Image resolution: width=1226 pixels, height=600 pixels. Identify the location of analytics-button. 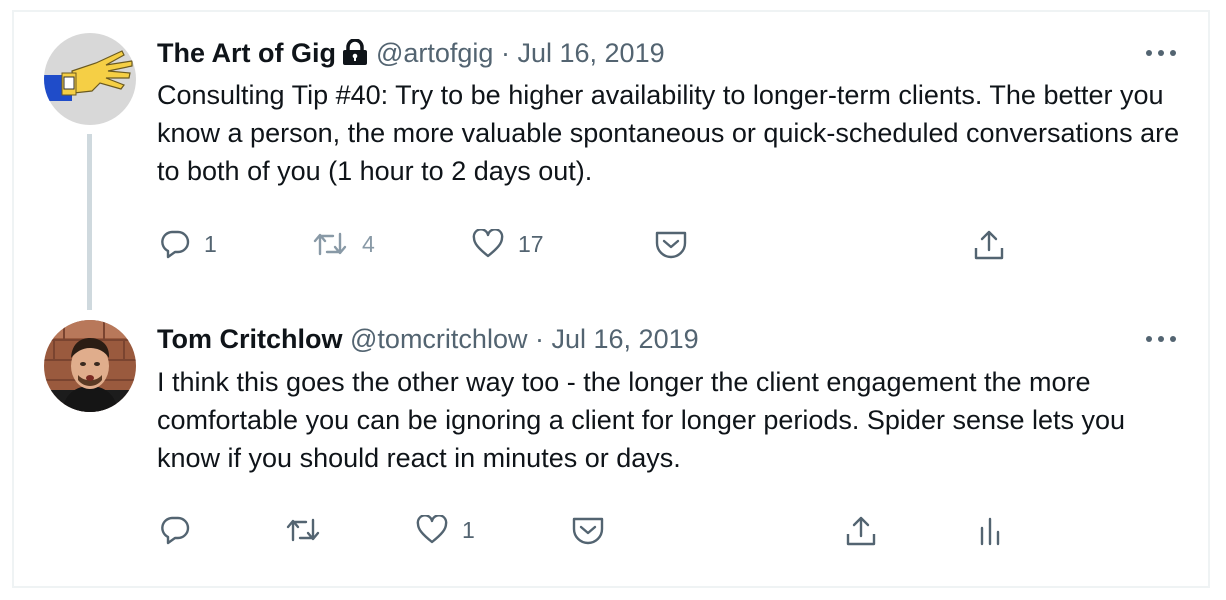
(990, 531).